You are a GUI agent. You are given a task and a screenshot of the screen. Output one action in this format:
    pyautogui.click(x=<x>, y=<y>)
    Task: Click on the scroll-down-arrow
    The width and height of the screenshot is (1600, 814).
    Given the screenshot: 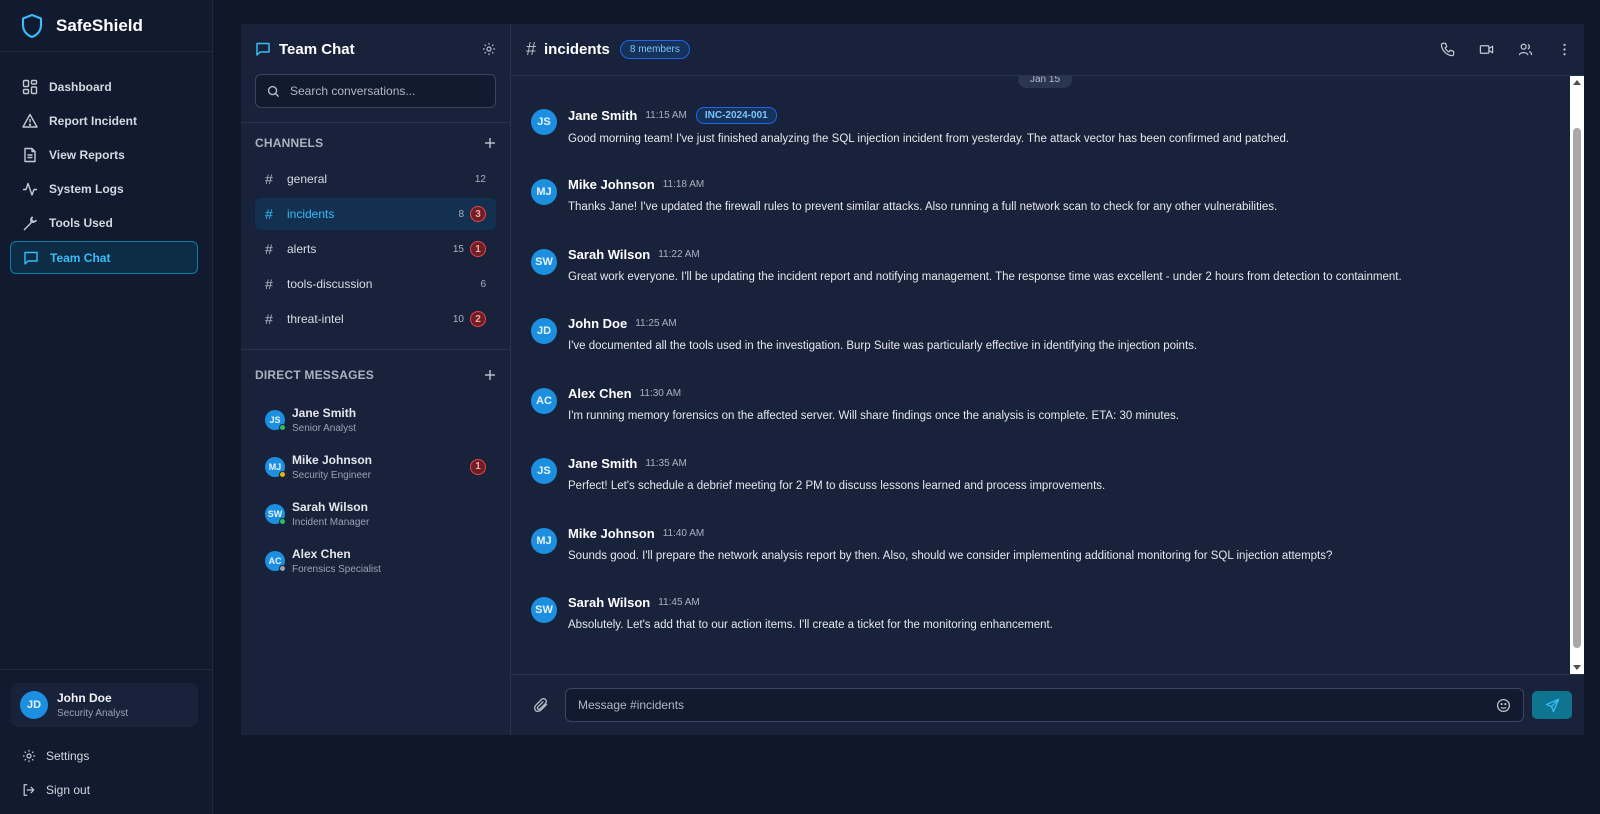 What is the action you would take?
    pyautogui.click(x=1577, y=667)
    